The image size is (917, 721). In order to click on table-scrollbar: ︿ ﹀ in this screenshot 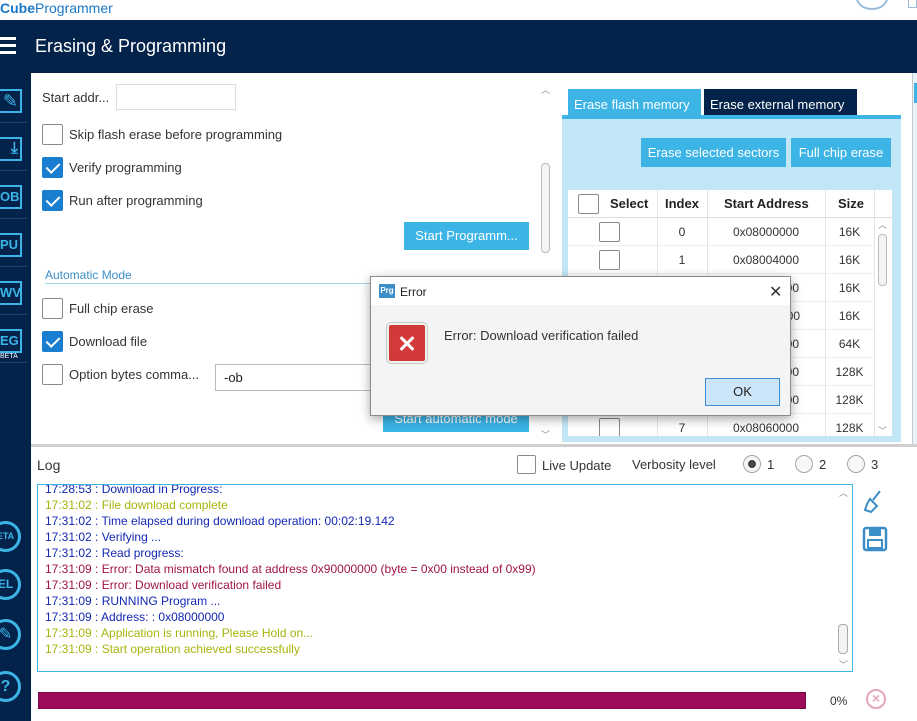, I will do `click(883, 327)`.